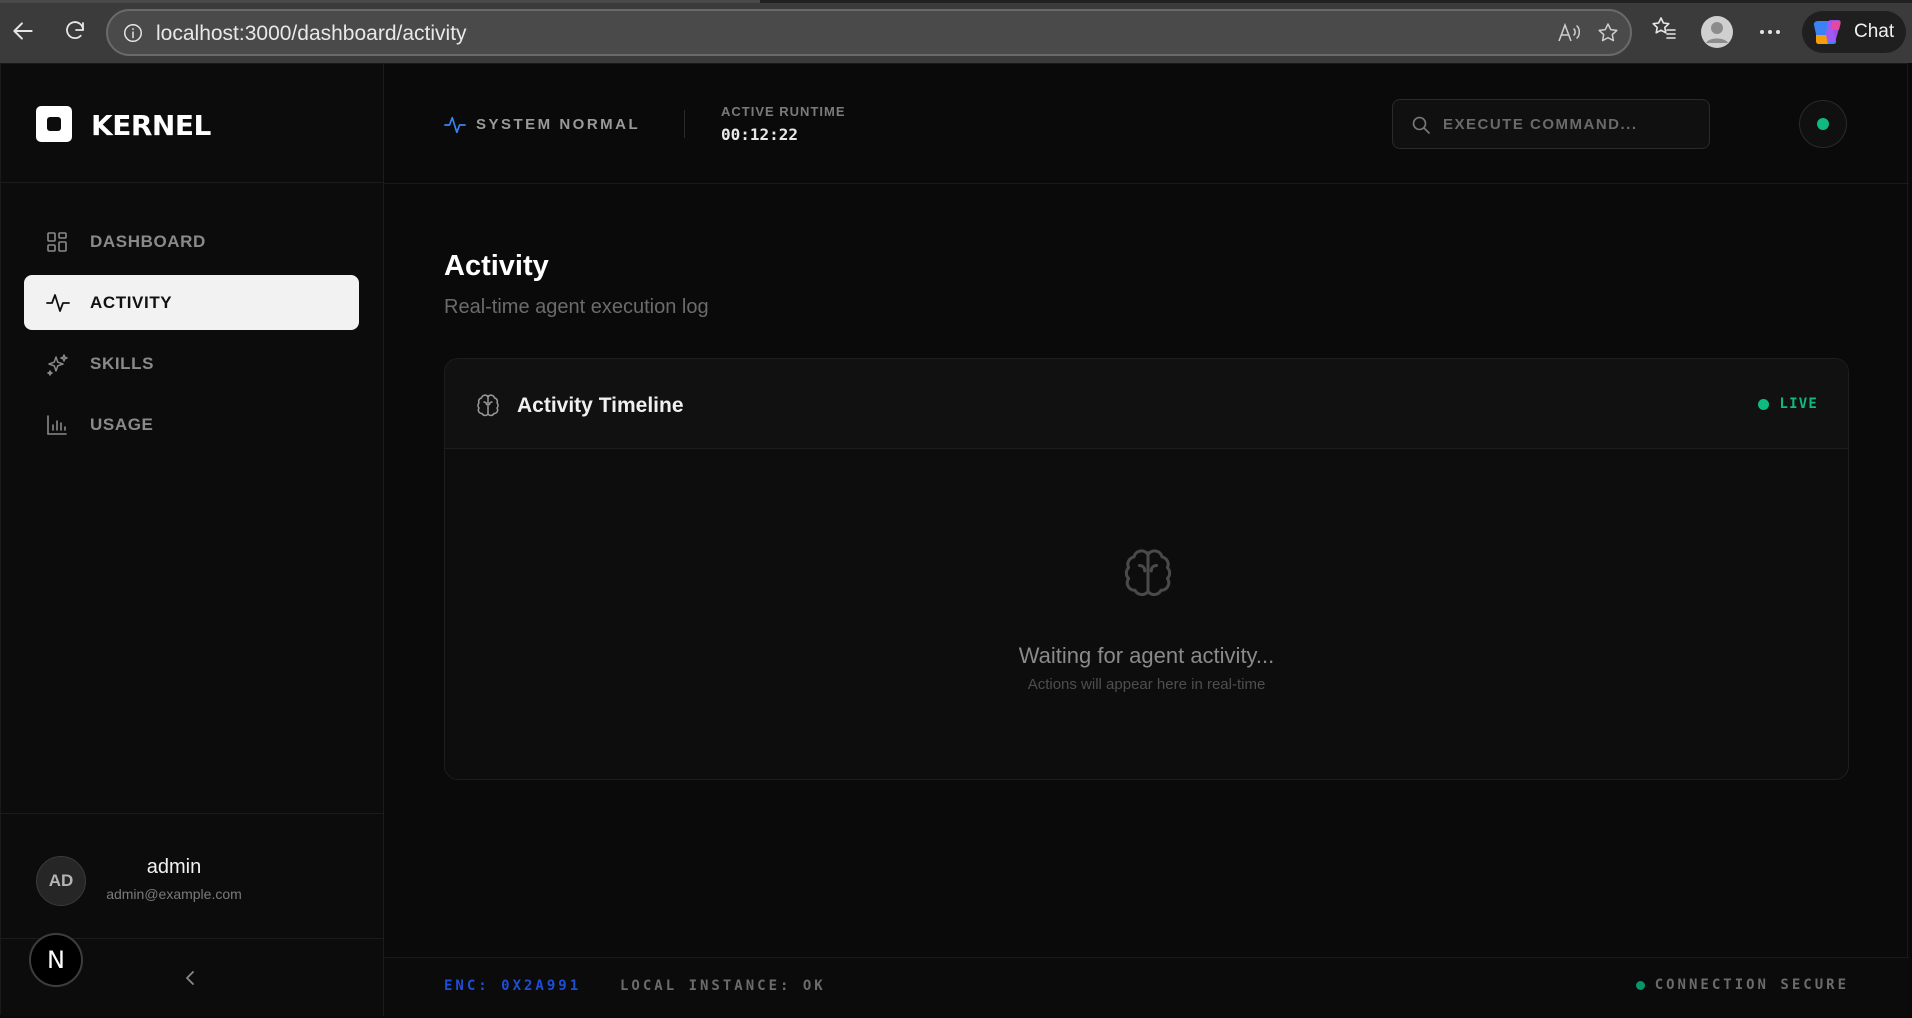  I want to click on favorites-icon, so click(1664, 28).